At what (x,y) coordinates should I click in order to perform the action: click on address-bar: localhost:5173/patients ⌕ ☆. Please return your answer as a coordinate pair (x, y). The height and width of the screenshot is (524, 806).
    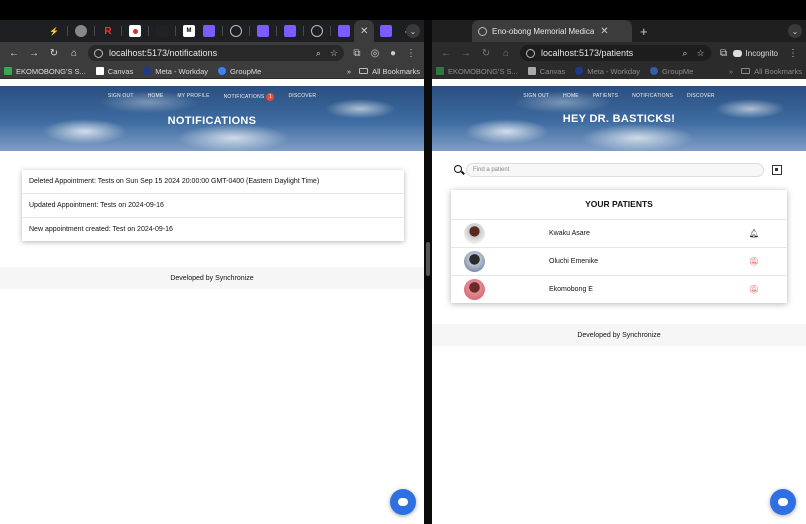
    Looking at the image, I should click on (615, 53).